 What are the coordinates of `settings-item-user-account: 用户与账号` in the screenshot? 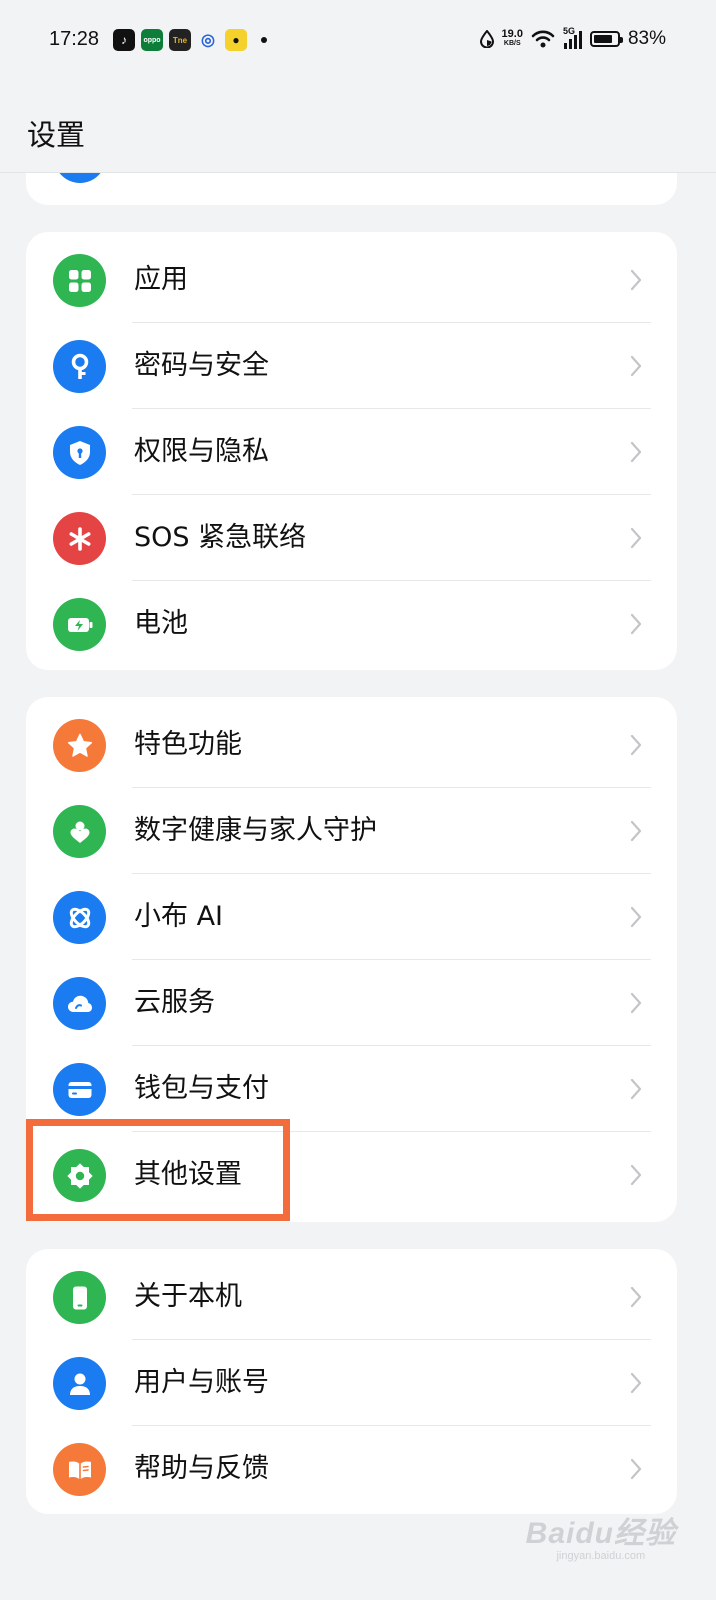 It's located at (351, 1383).